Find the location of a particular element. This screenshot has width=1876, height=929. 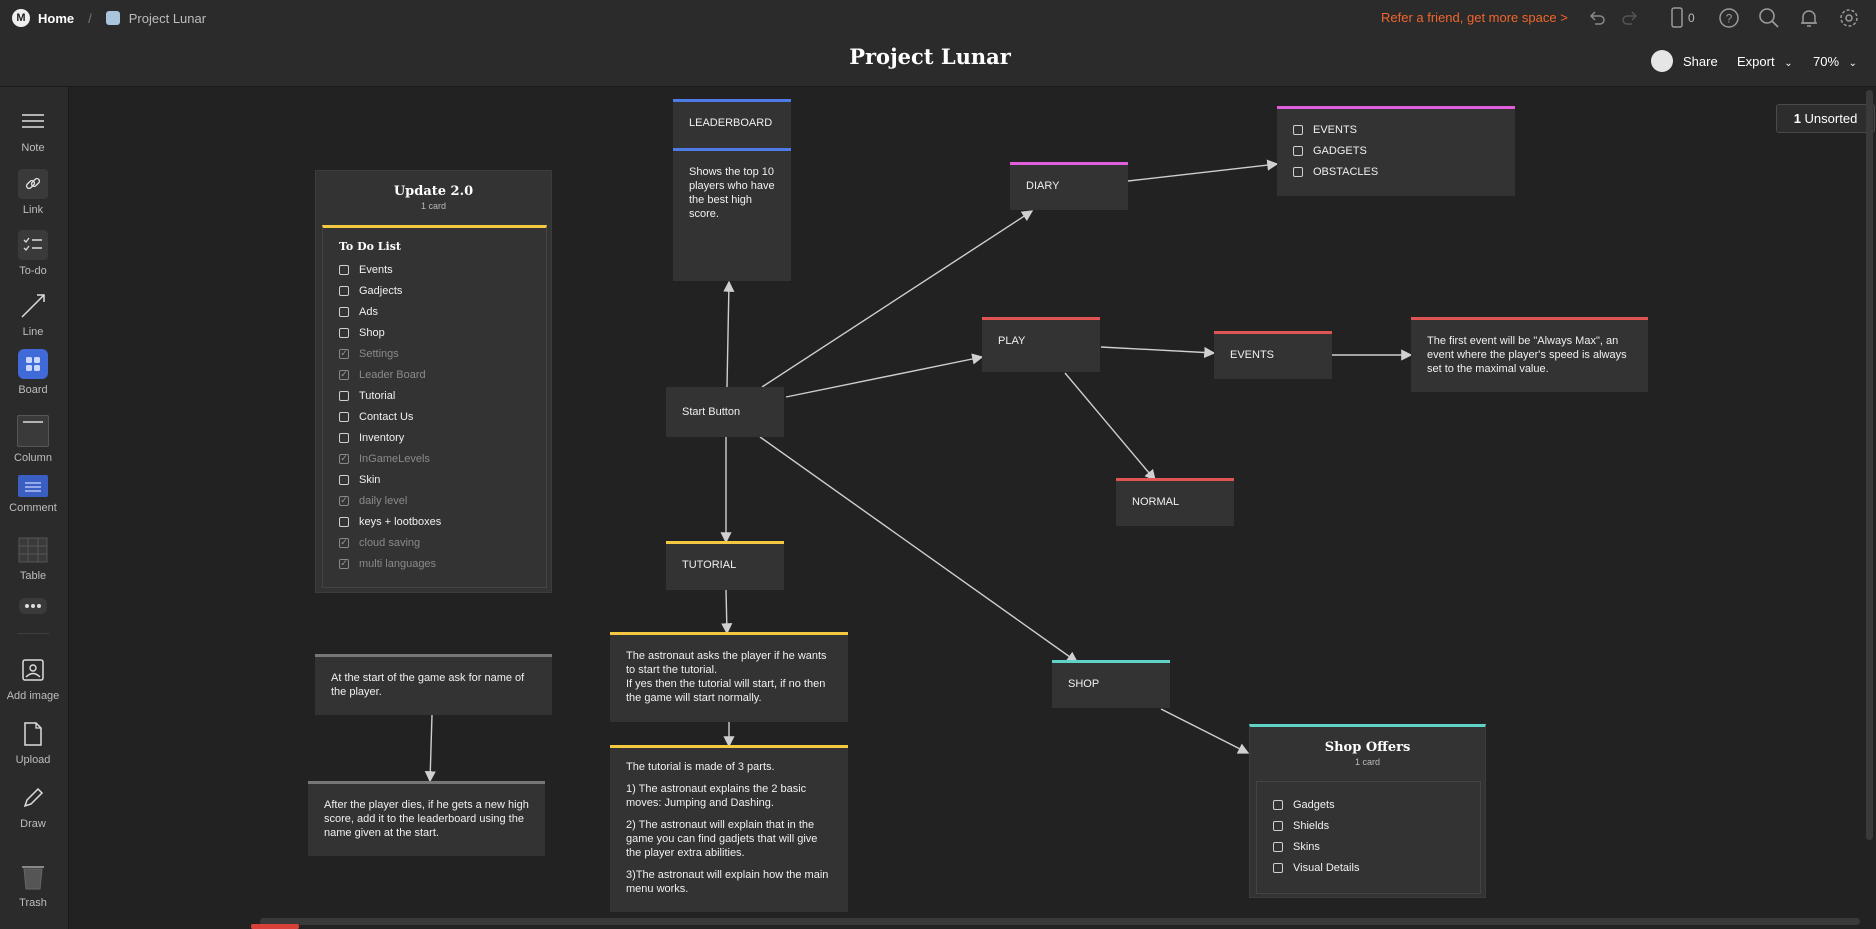

todo-item: Shields is located at coordinates (1368, 825).